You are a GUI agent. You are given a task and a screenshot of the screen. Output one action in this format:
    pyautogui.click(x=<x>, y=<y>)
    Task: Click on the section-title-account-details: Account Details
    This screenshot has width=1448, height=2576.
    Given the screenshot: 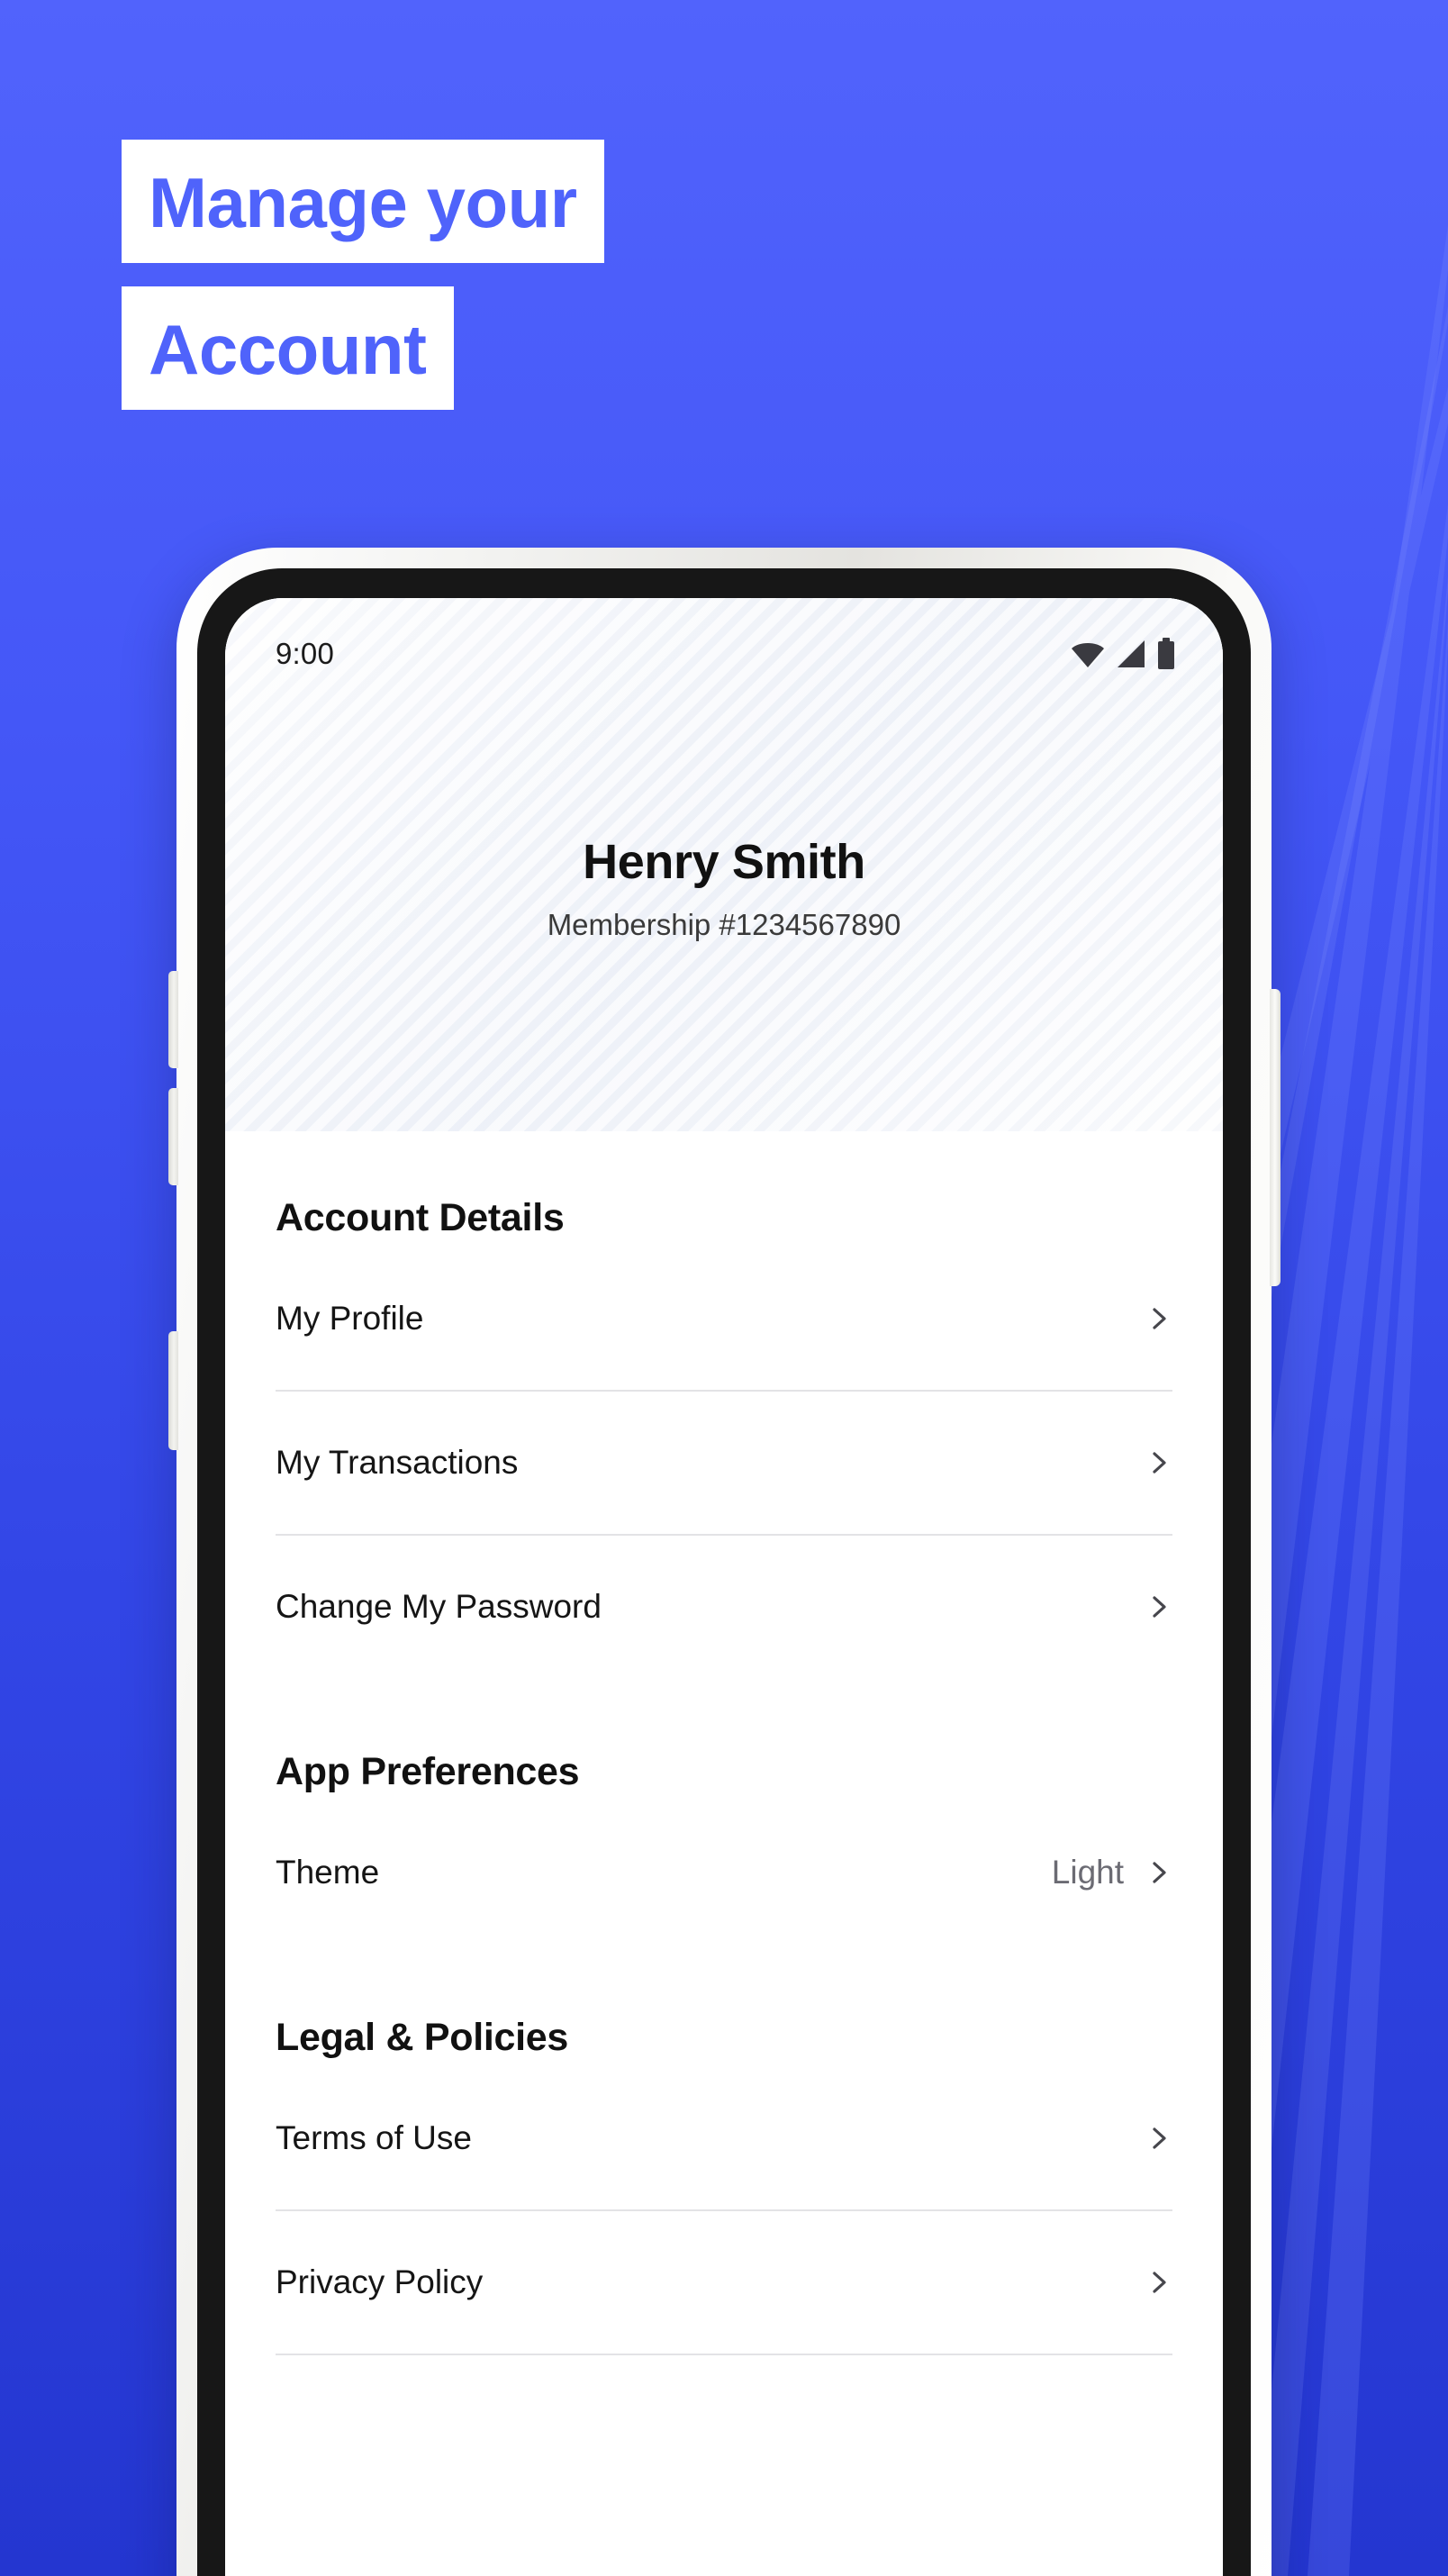 What is the action you would take?
    pyautogui.click(x=420, y=1218)
    